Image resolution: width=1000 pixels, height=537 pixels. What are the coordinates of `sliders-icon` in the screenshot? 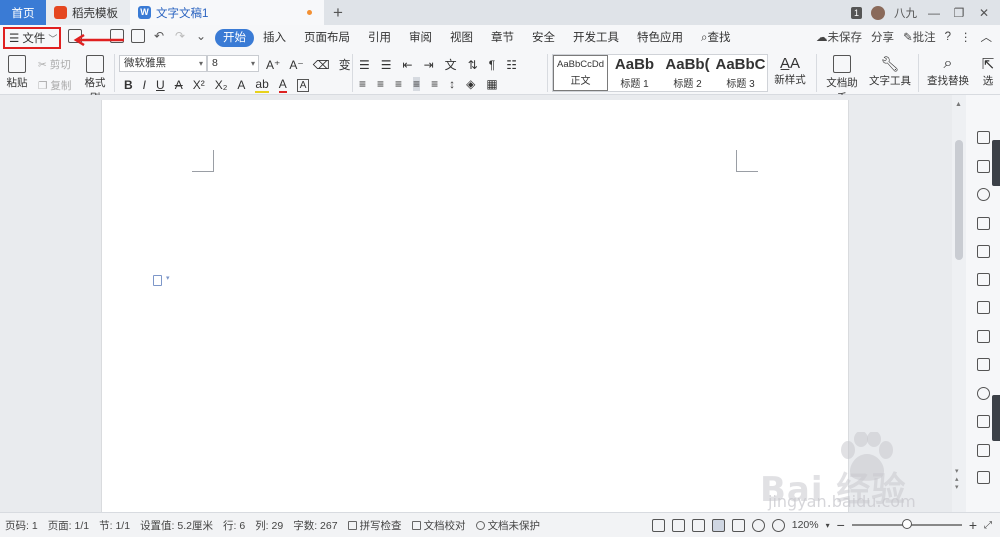 It's located at (983, 307).